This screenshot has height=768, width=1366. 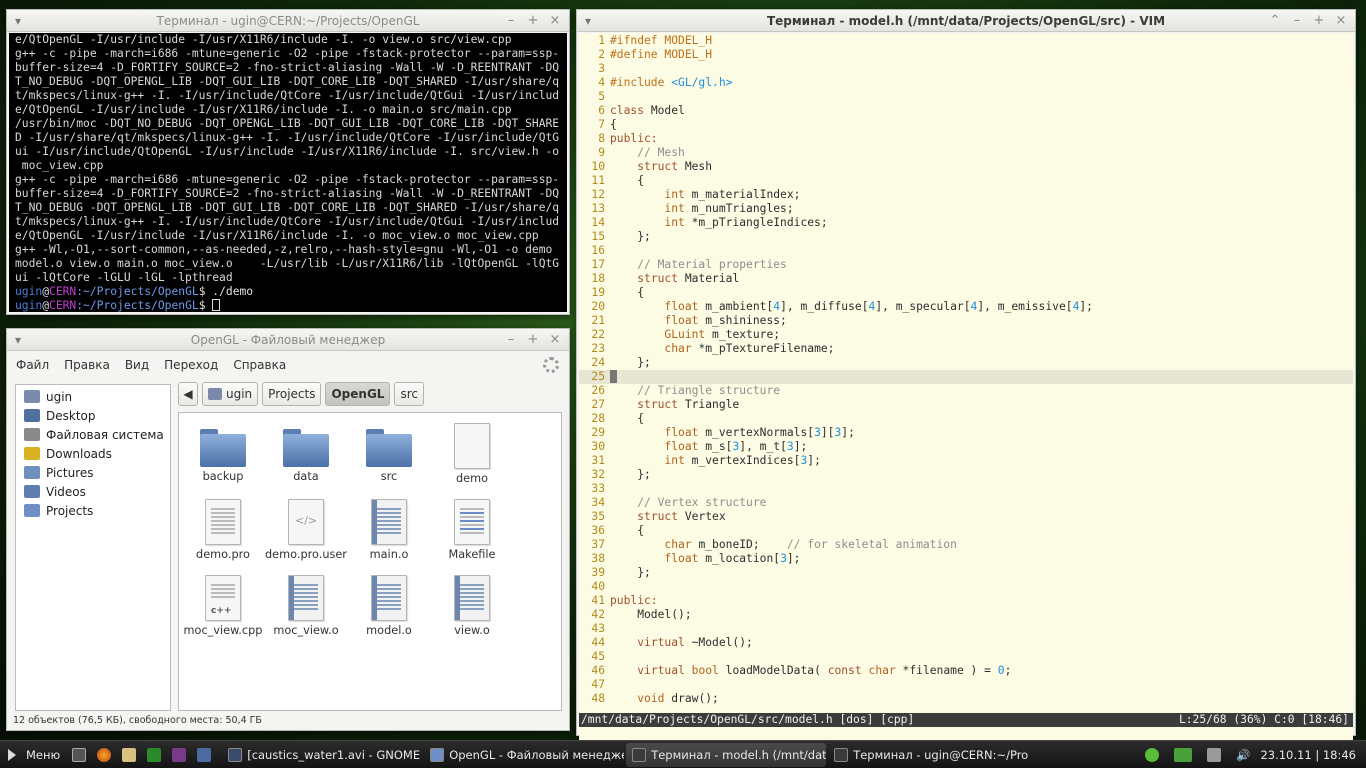 I want to click on file-item: Makefile, so click(x=472, y=530).